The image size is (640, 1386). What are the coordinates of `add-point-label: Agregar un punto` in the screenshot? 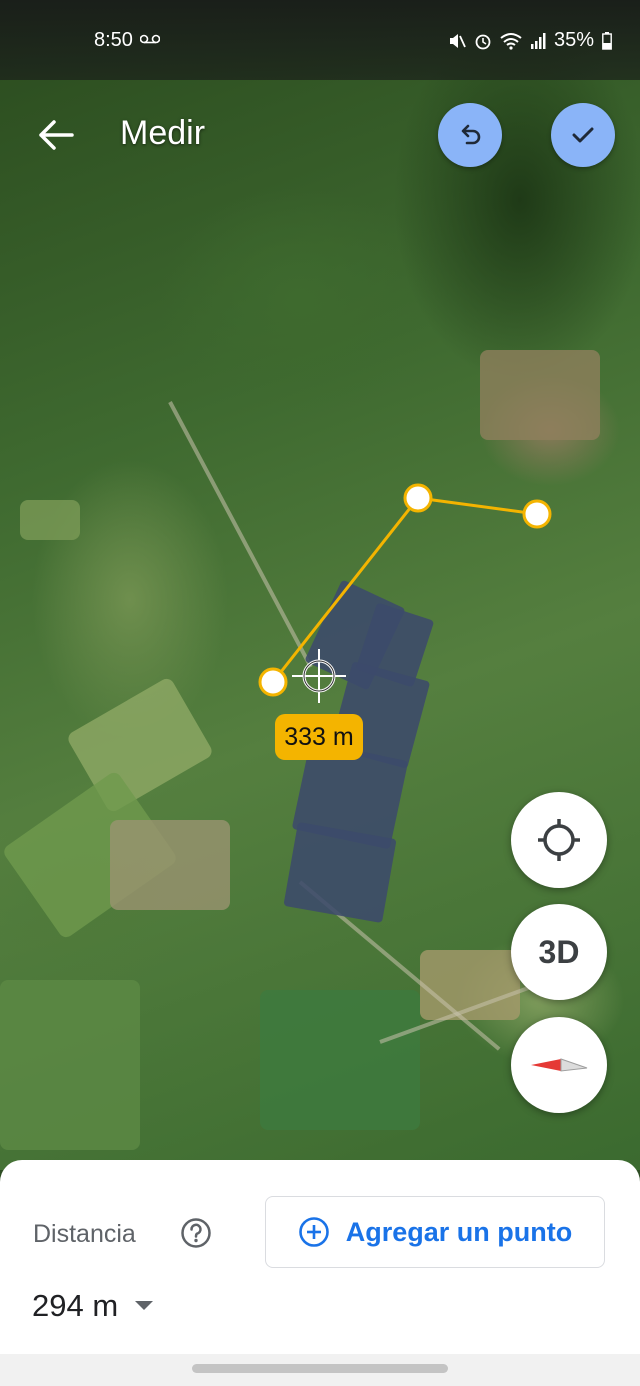 It's located at (459, 1231).